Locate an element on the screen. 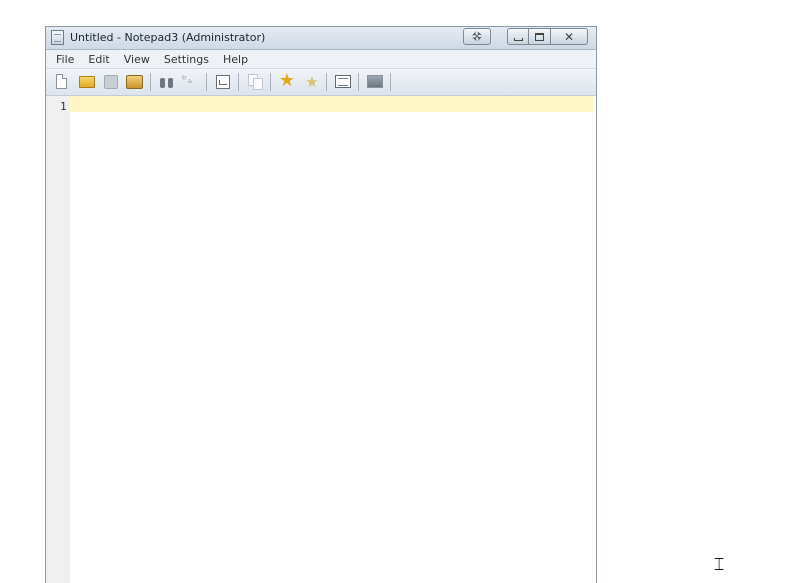 The height and width of the screenshot is (583, 795). minimize-icon is located at coordinates (518, 39).